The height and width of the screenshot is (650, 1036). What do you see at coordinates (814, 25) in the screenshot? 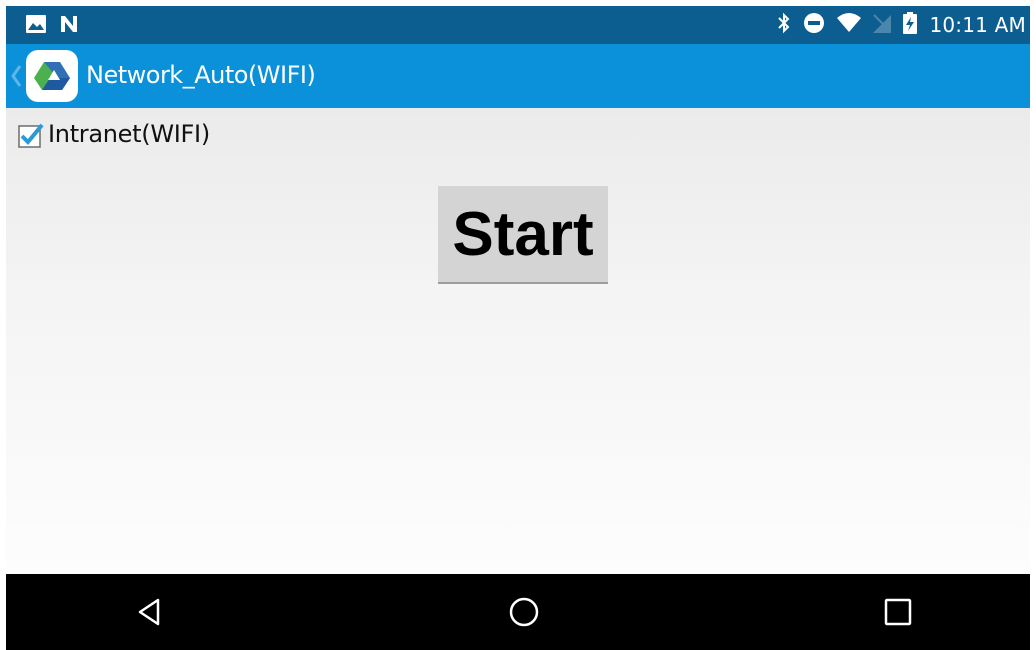
I see `do-not-disturb-icon` at bounding box center [814, 25].